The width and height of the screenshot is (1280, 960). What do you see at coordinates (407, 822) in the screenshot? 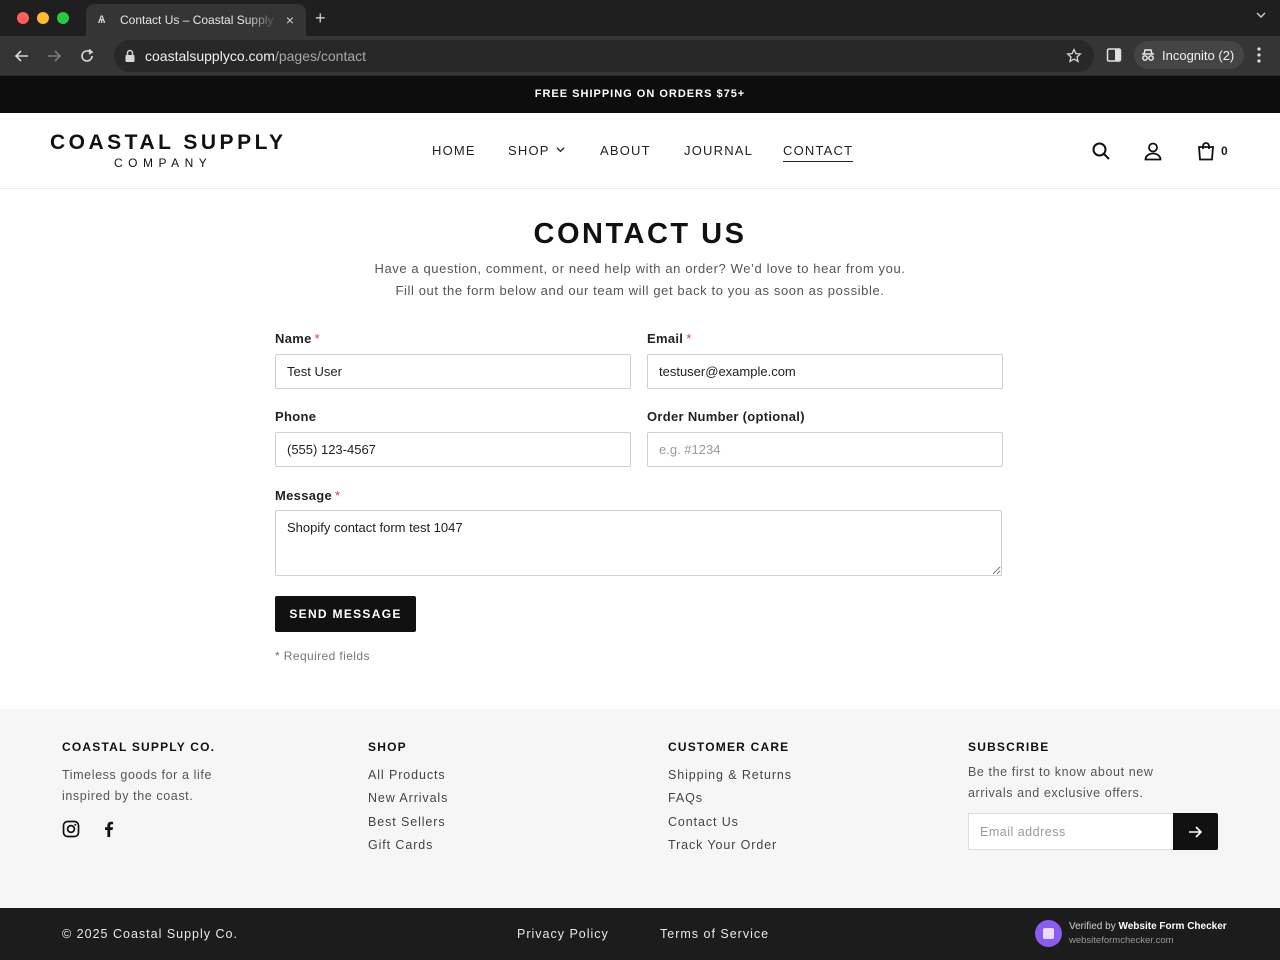
I see `footer-link-best-sellers: Best Sellers` at bounding box center [407, 822].